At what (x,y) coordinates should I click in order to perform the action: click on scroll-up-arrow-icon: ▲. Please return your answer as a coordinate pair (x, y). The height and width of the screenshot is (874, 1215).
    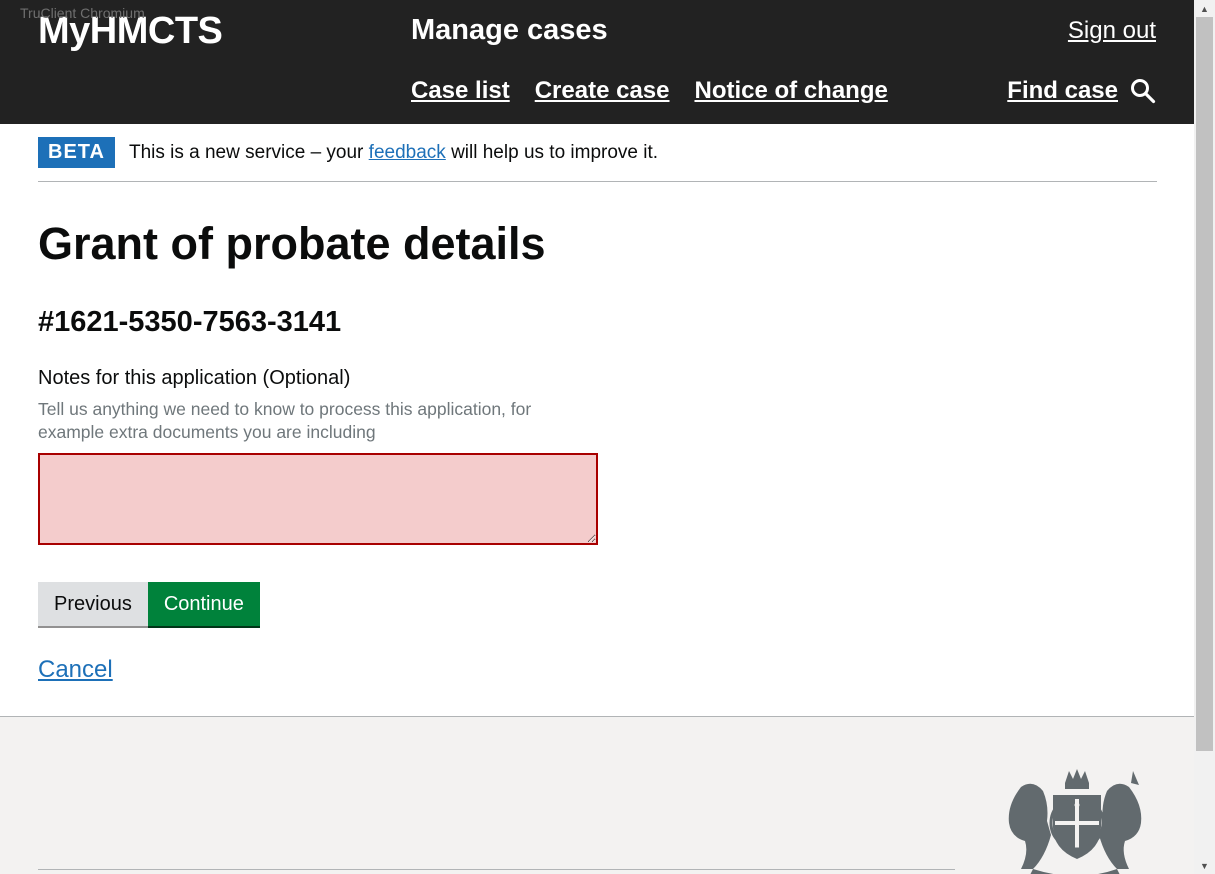
    Looking at the image, I should click on (1204, 8).